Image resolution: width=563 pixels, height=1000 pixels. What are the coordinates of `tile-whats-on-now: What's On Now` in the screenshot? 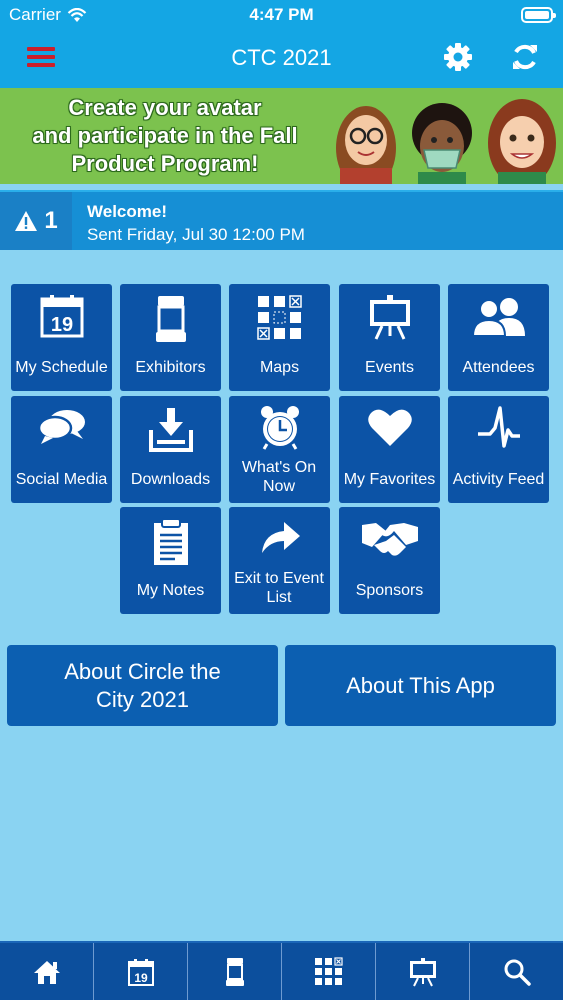 It's located at (279, 449).